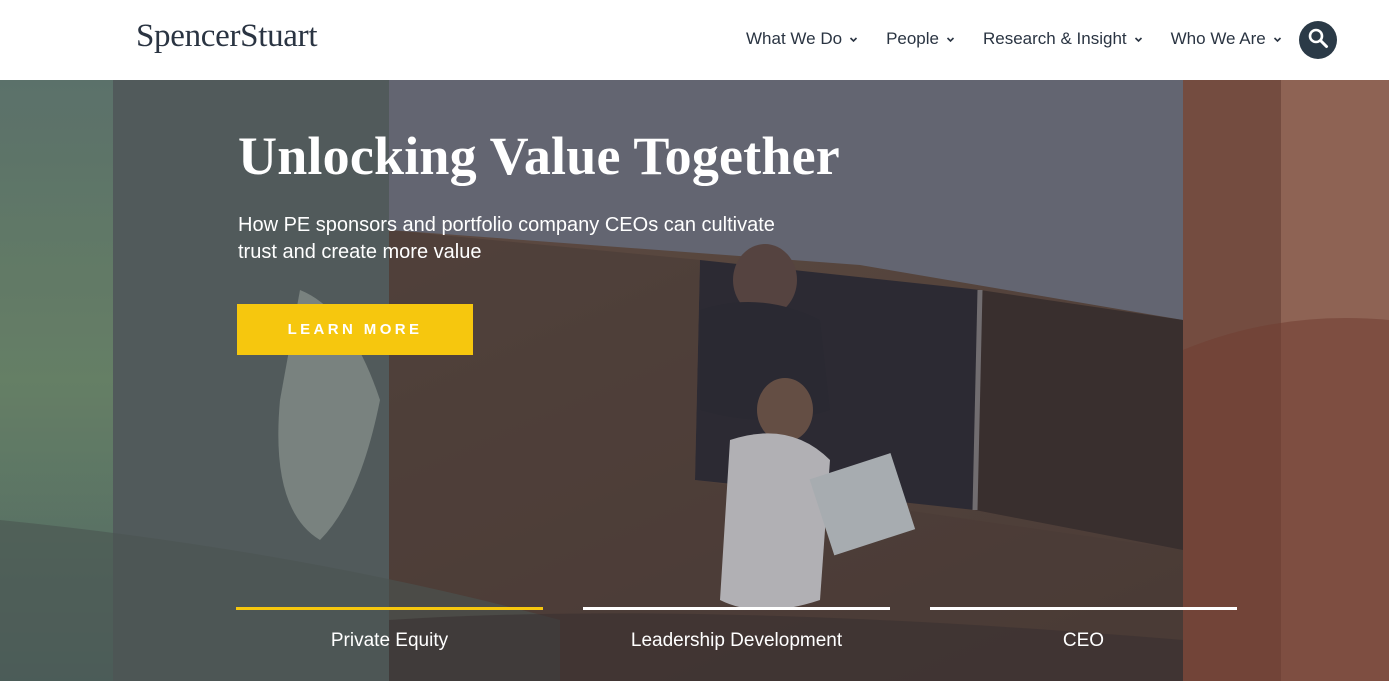 The image size is (1389, 681). Describe the element at coordinates (227, 36) in the screenshot. I see `logo: SpencerStuart` at that location.